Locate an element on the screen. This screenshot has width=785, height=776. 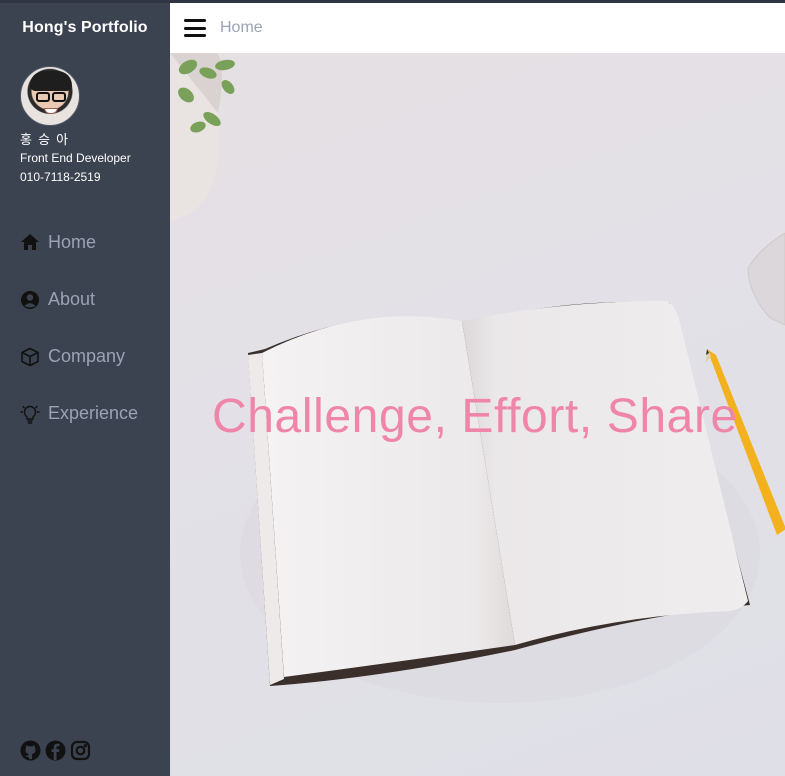
sidebar-item-experience: Experience is located at coordinates (85, 413).